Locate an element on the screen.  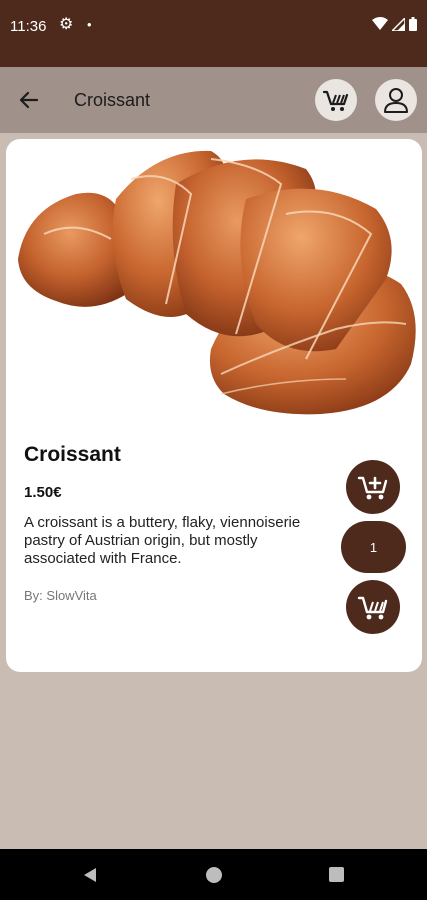
gear-icon: ⚙ is located at coordinates (66, 24).